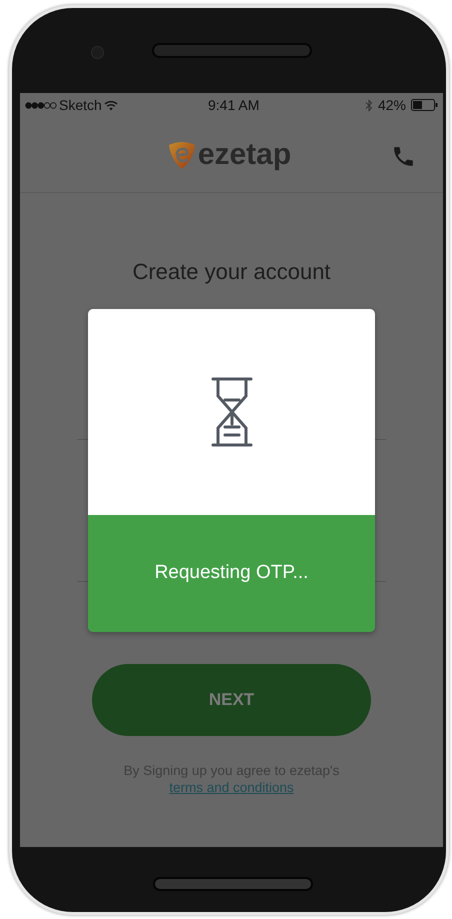 This screenshot has height=919, width=452. Describe the element at coordinates (80, 105) in the screenshot. I see `carrier-name: Sketch` at that location.